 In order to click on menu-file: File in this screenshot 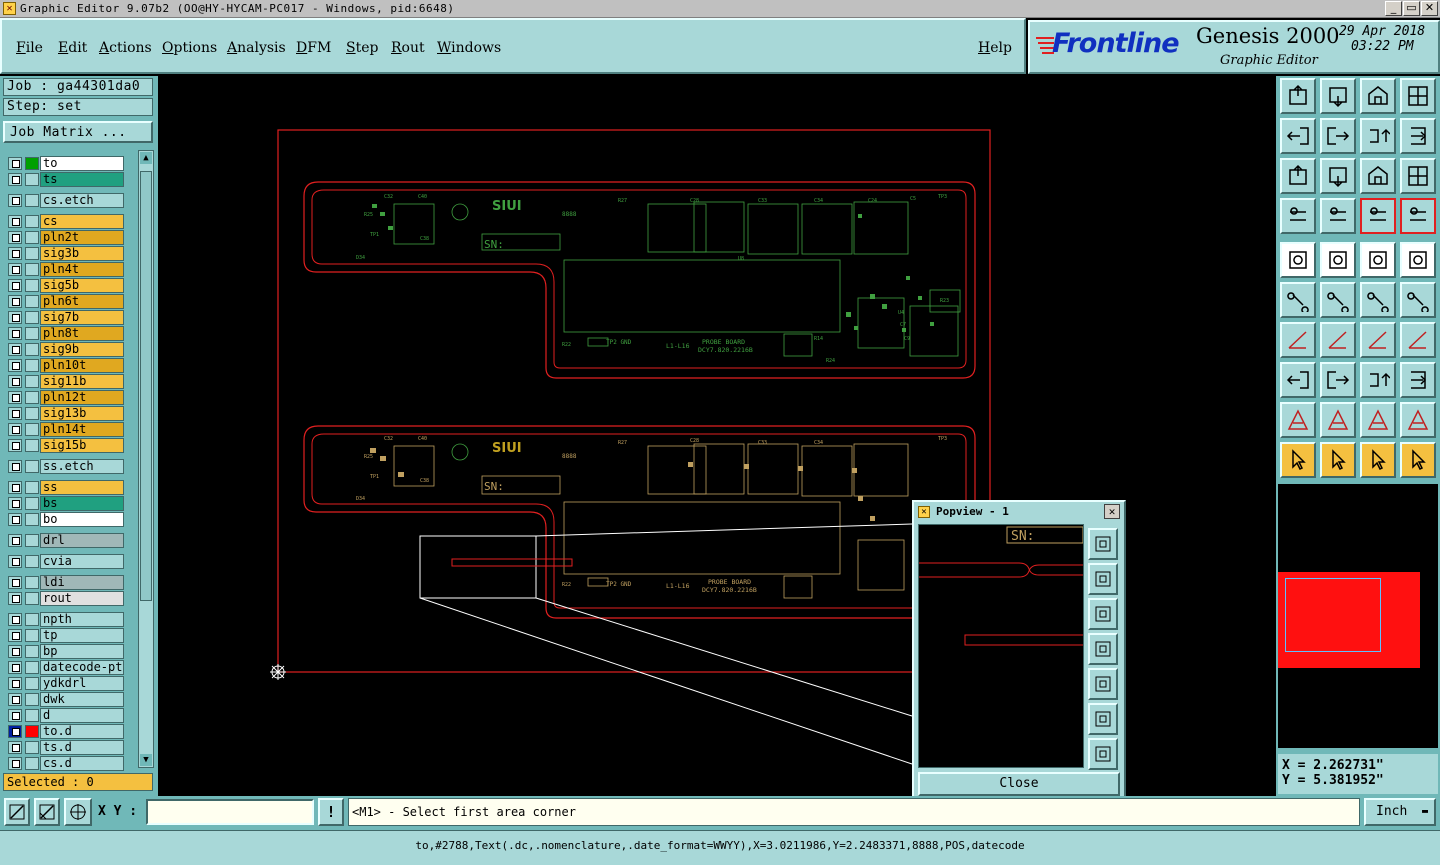, I will do `click(29, 48)`.